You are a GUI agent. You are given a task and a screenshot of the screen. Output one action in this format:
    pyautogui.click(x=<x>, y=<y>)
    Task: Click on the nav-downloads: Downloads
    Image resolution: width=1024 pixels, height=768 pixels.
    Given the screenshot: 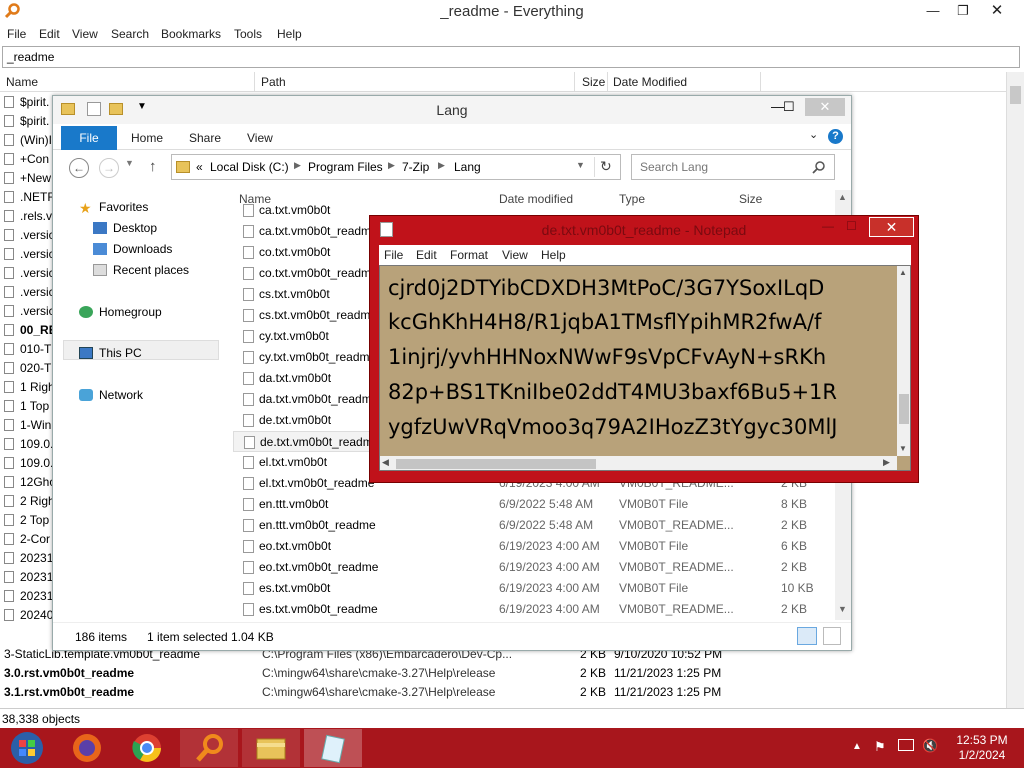 What is the action you would take?
    pyautogui.click(x=132, y=249)
    